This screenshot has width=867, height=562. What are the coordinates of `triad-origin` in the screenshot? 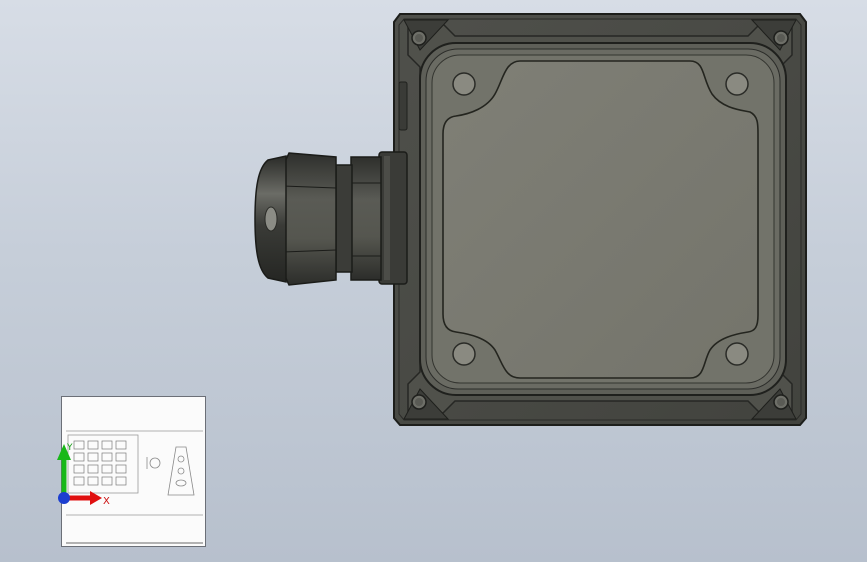 It's located at (64, 498).